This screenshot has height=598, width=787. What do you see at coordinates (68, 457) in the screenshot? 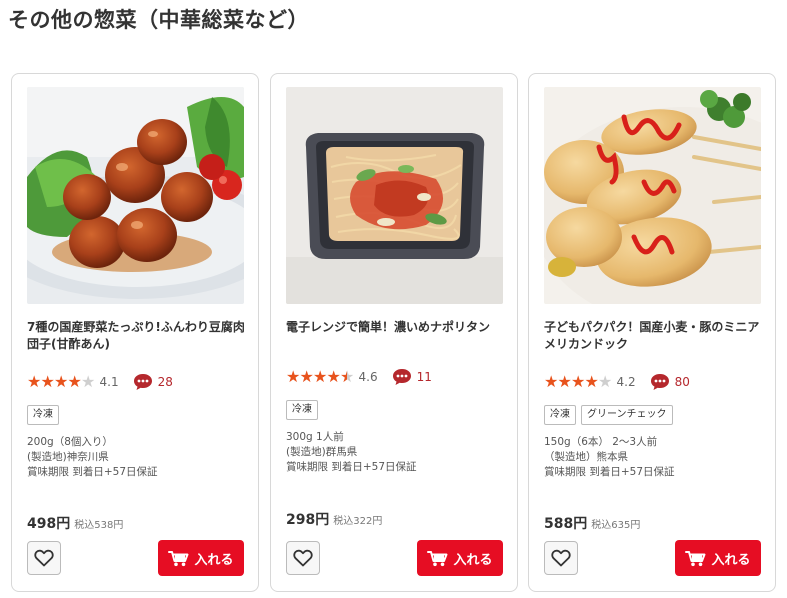
I see `spec-origin: (製造地)神奈川県` at bounding box center [68, 457].